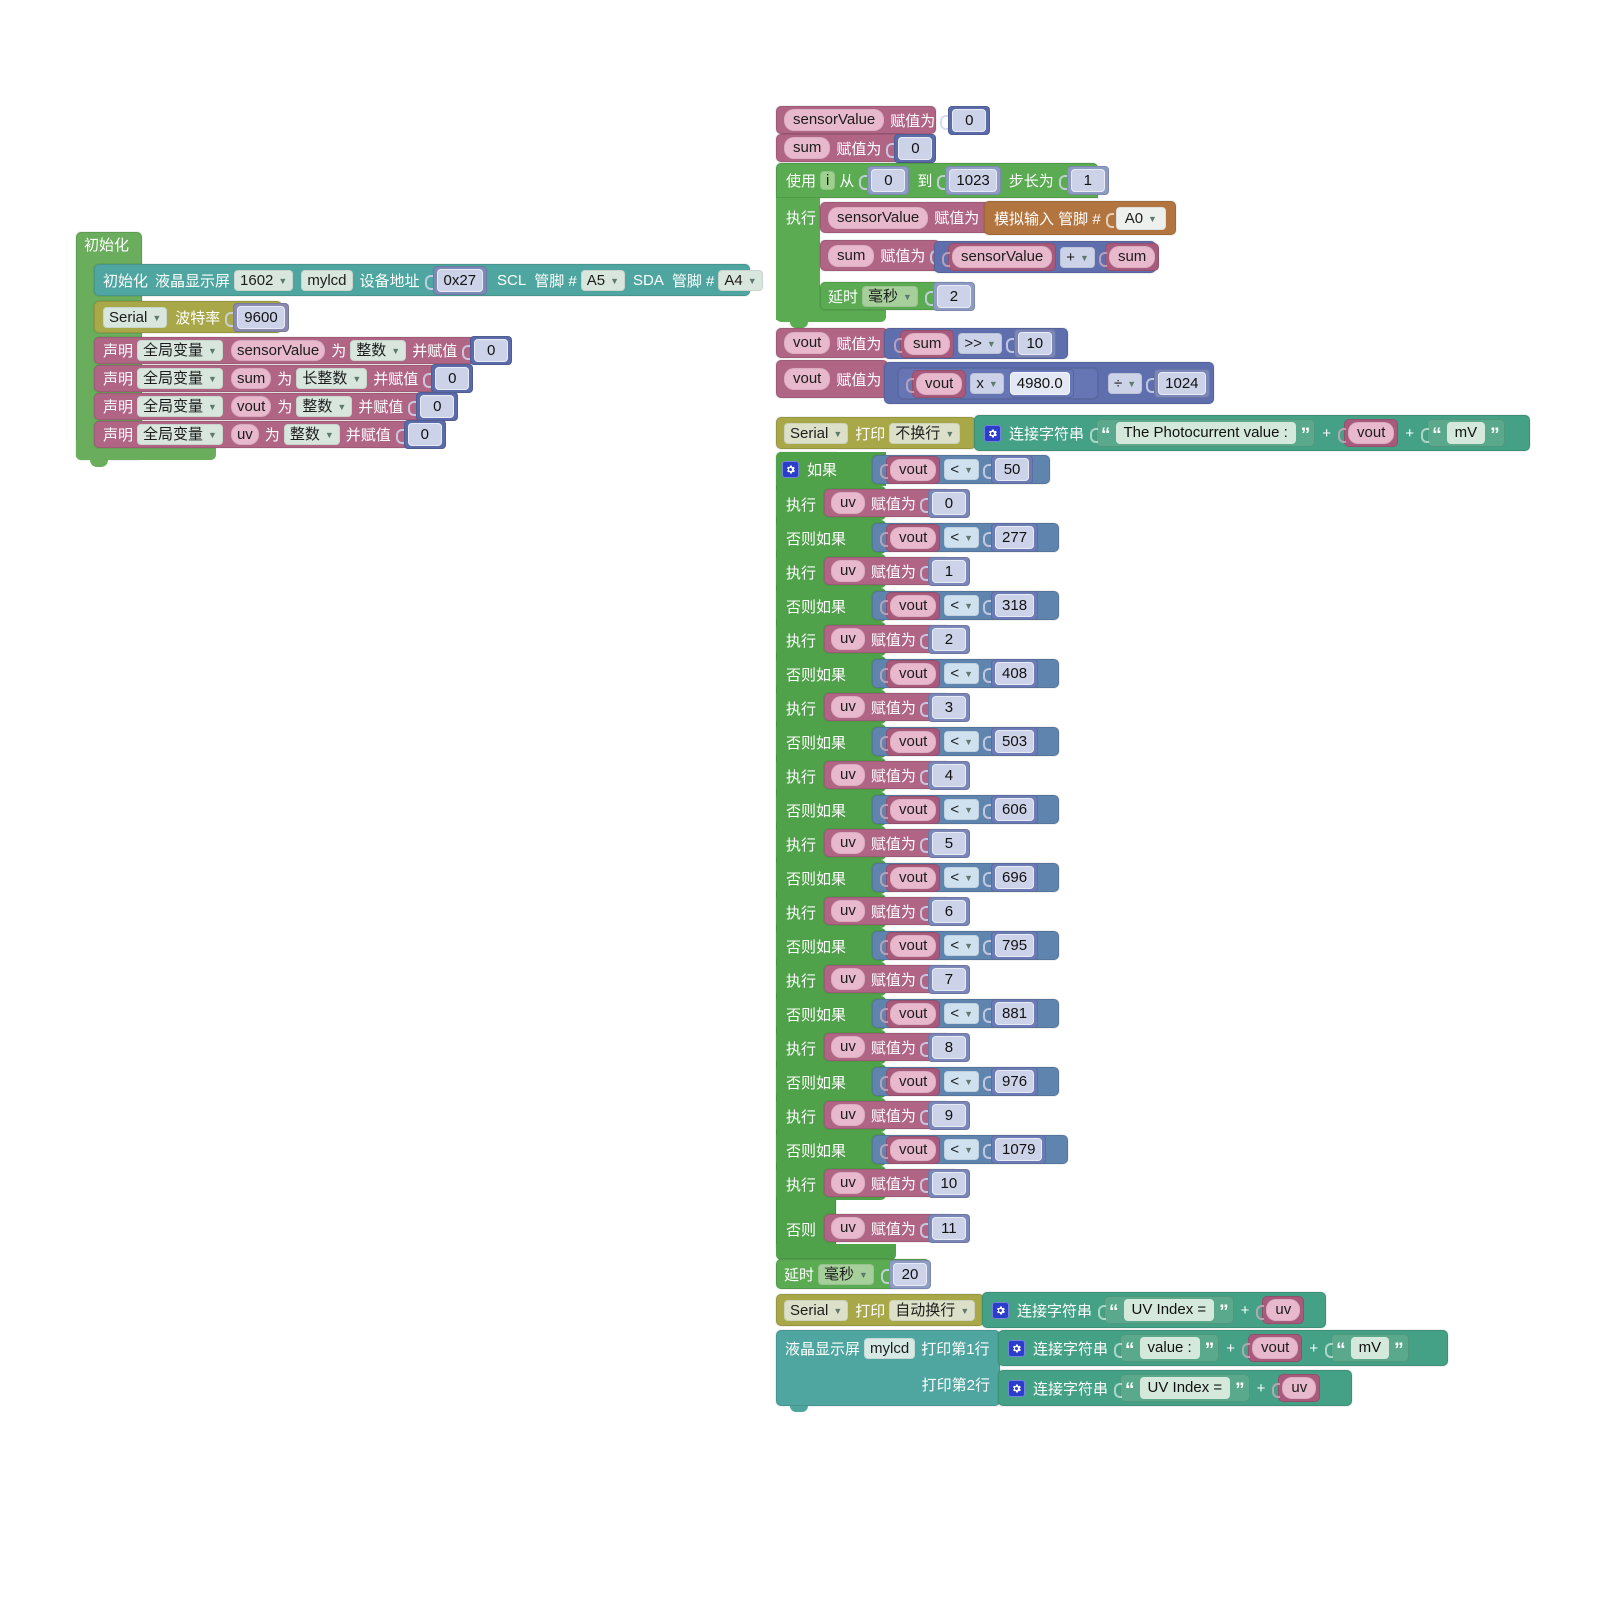  Describe the element at coordinates (948, 571) in the screenshot. I see `uv-value-slot: 1` at that location.